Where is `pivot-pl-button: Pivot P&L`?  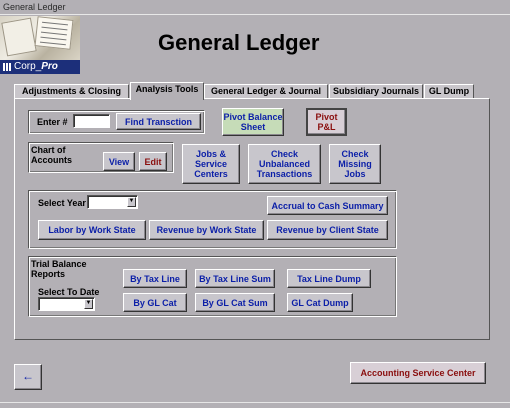 pivot-pl-button: Pivot P&L is located at coordinates (326, 122).